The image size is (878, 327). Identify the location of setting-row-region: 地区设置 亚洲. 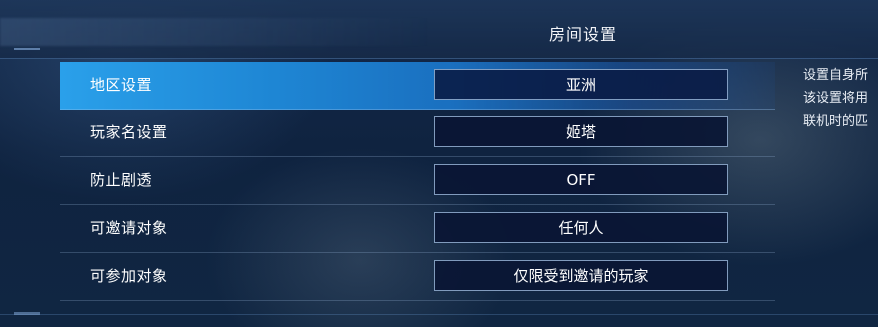
(417, 86).